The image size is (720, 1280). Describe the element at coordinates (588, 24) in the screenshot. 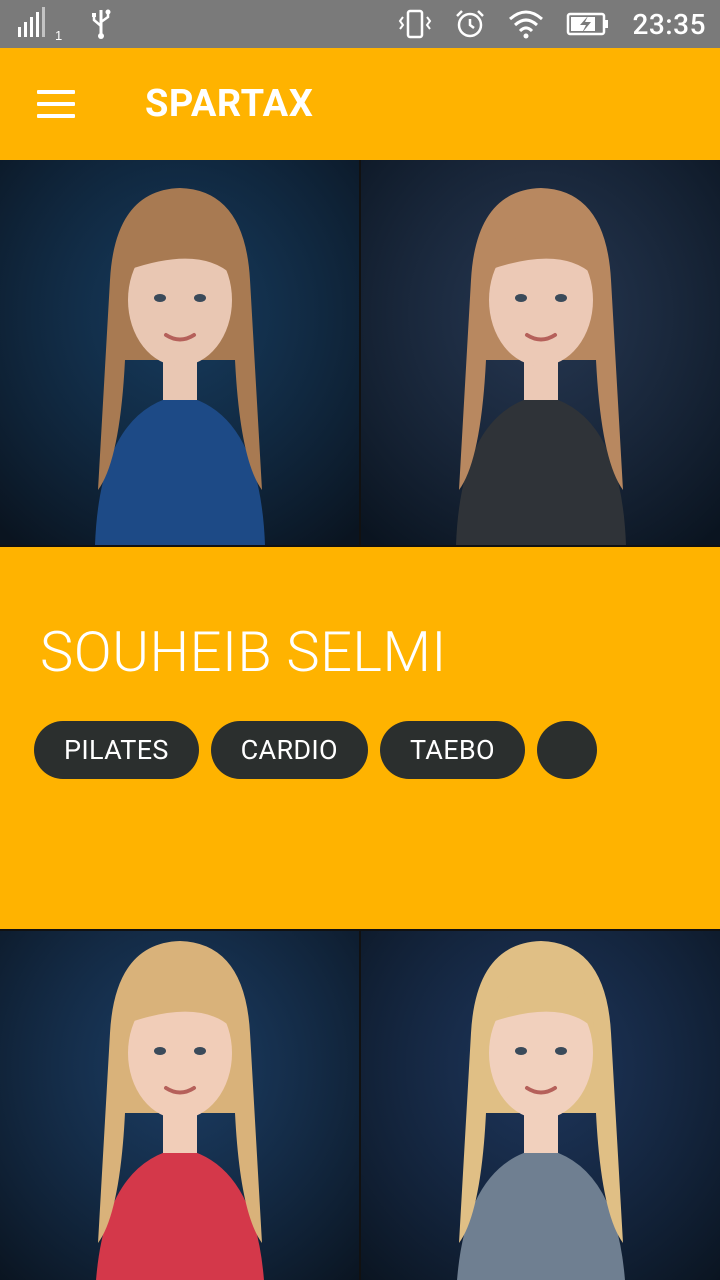

I see `battery-charging-icon` at that location.